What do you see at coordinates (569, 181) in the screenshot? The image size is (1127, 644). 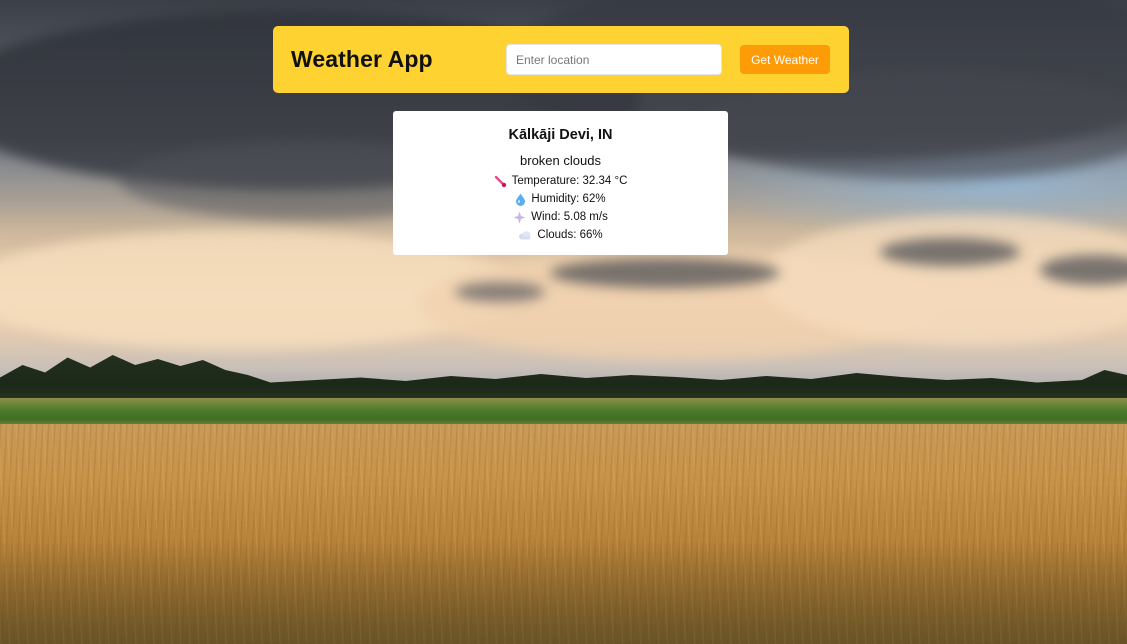 I see `temperature-value: Temperature: 32.34 °C` at bounding box center [569, 181].